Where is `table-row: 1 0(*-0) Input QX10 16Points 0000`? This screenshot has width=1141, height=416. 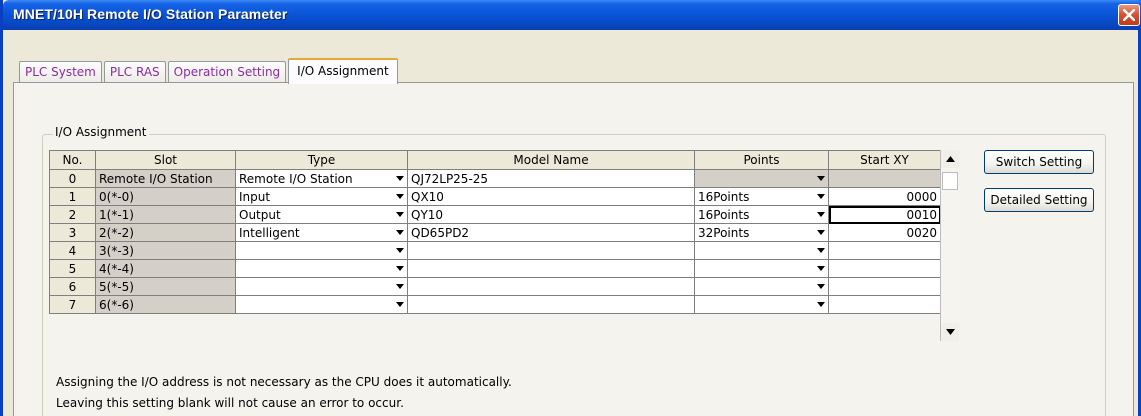 table-row: 1 0(*-0) Input QX10 16Points 0000 is located at coordinates (495, 196).